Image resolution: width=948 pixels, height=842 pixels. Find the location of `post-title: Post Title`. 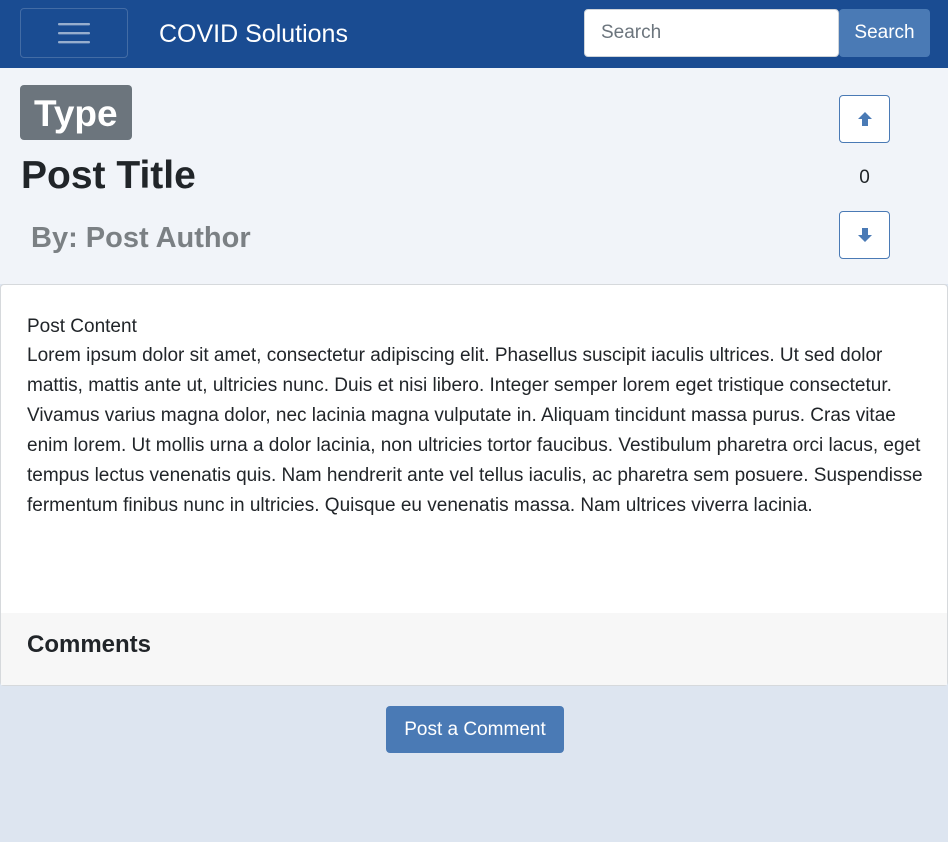

post-title: Post Title is located at coordinates (108, 175).